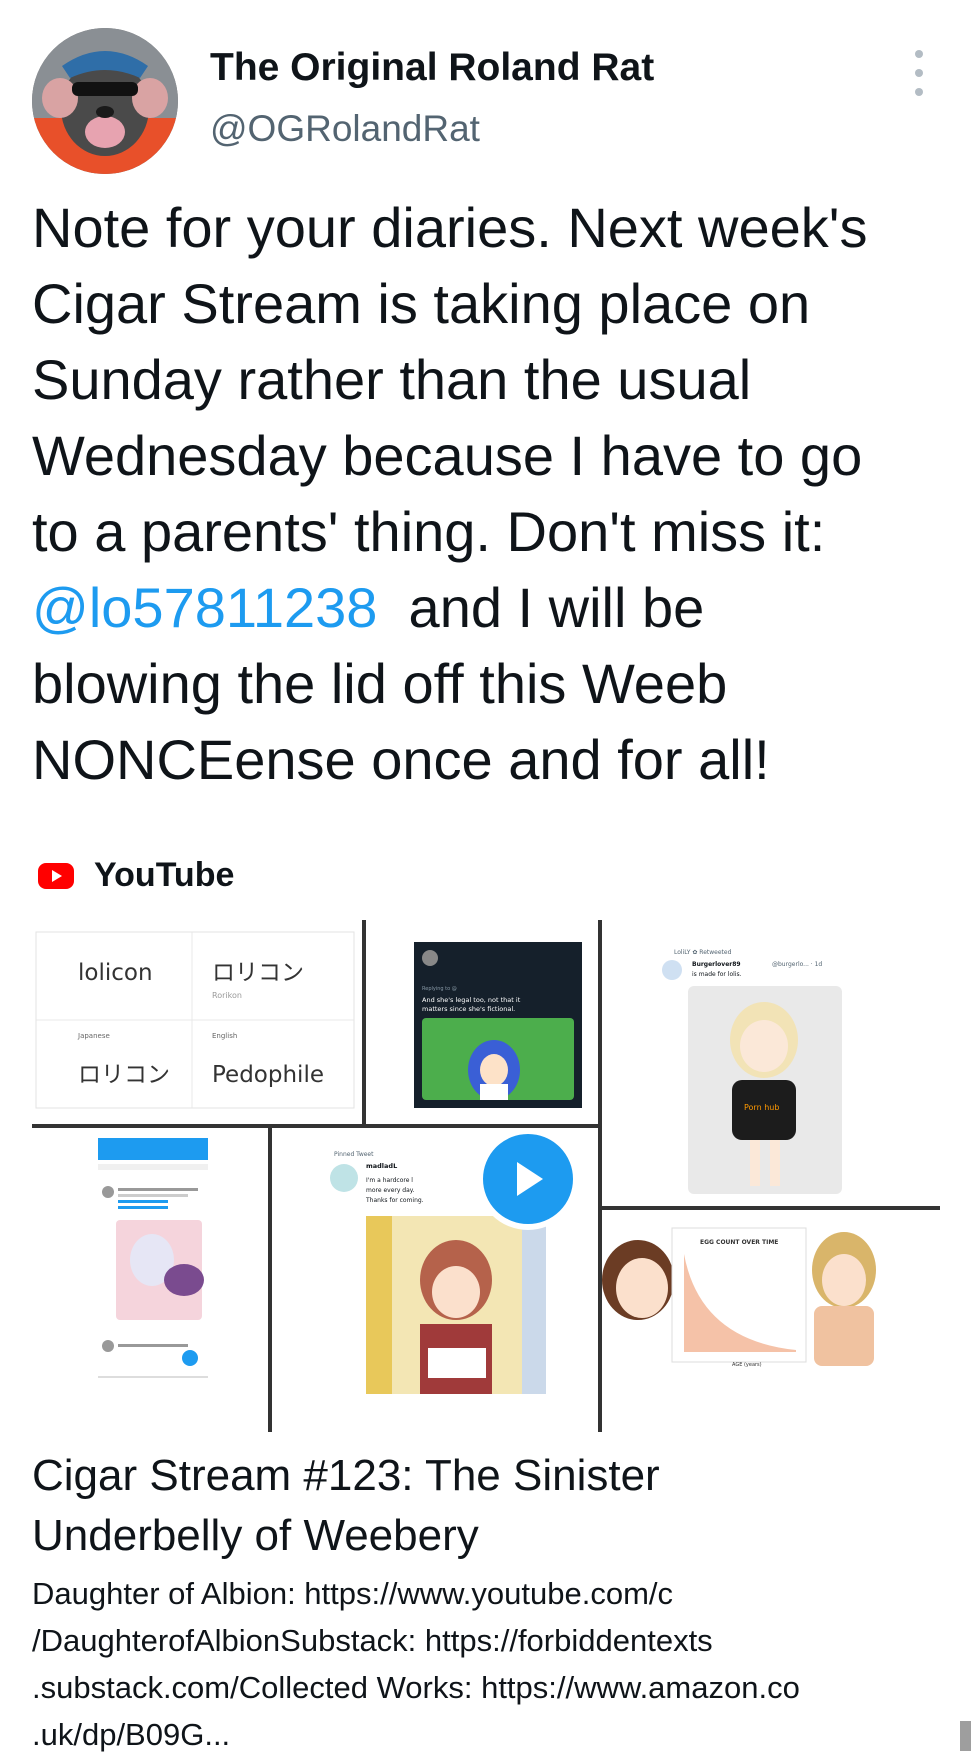  What do you see at coordinates (380, 683) in the screenshot?
I see `tweet-line: blowing the lid off this Weeb` at bounding box center [380, 683].